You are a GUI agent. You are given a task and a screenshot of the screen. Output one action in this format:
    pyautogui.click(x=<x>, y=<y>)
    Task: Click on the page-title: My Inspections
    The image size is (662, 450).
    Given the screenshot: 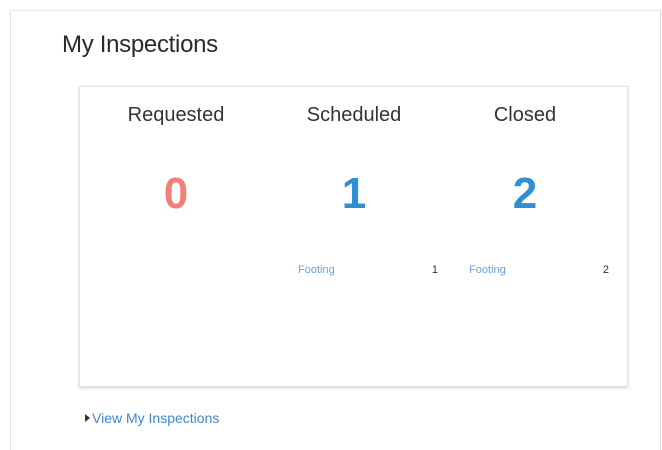 What is the action you would take?
    pyautogui.click(x=140, y=44)
    